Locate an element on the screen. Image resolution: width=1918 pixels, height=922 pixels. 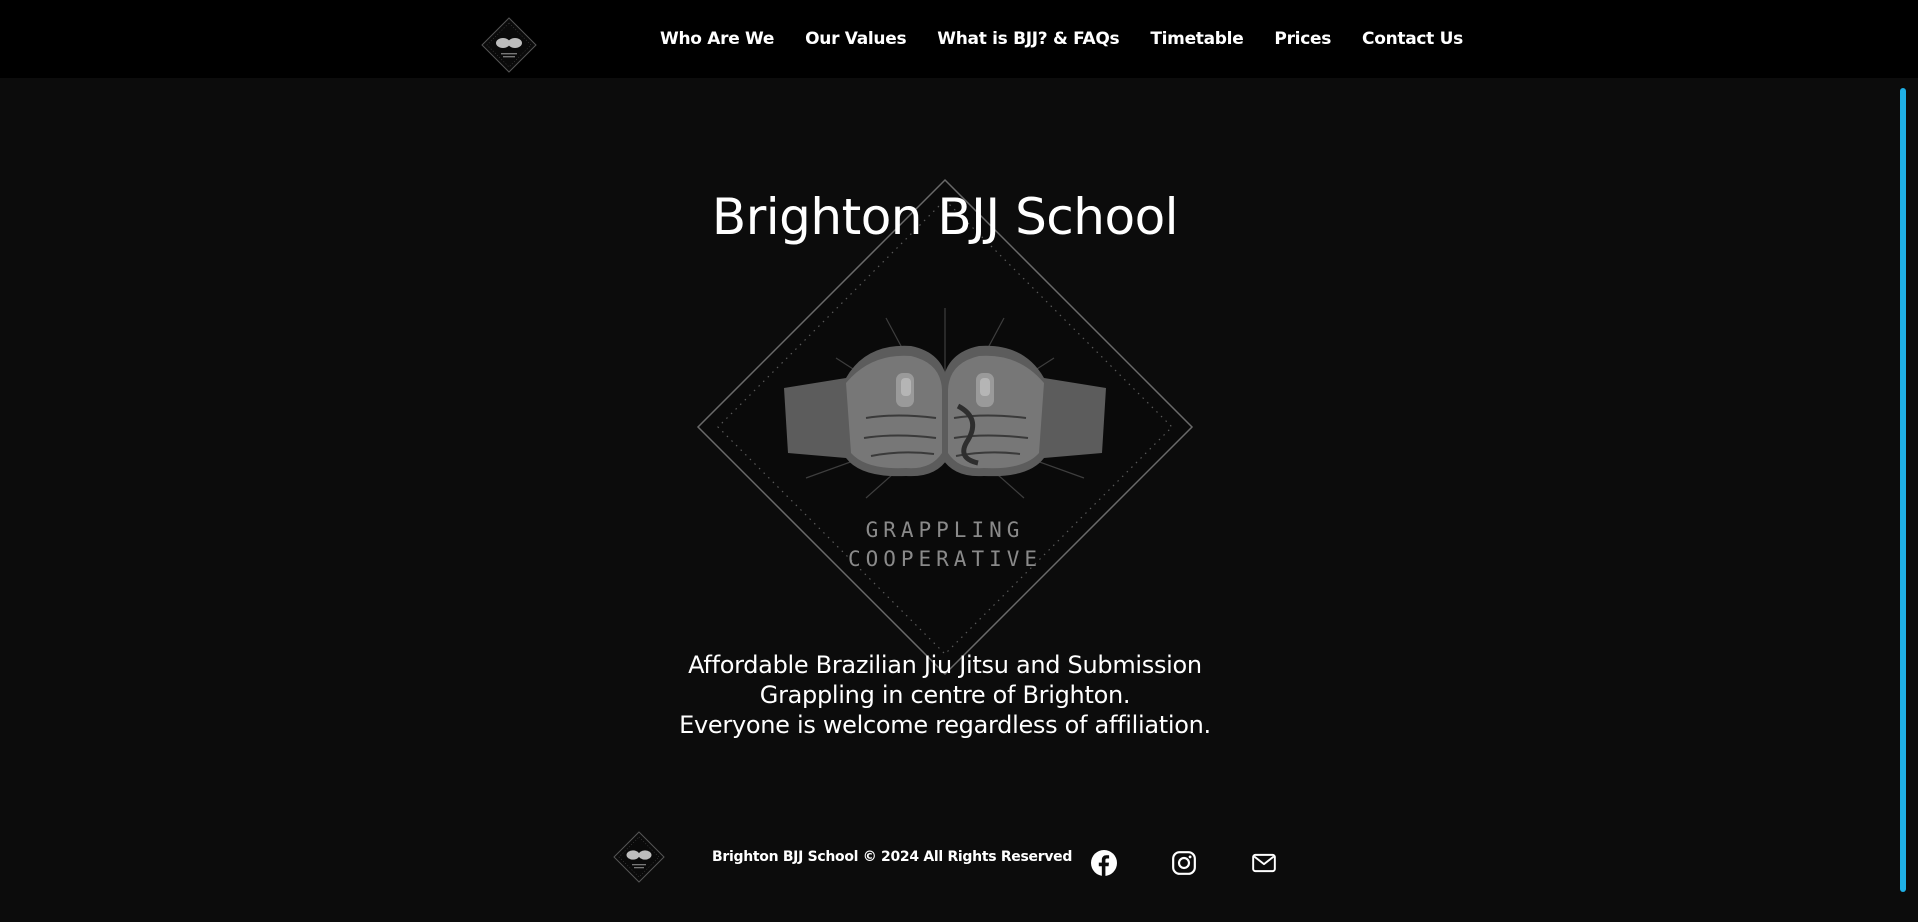
page-title: Brighton BJJ School is located at coordinates (945, 217).